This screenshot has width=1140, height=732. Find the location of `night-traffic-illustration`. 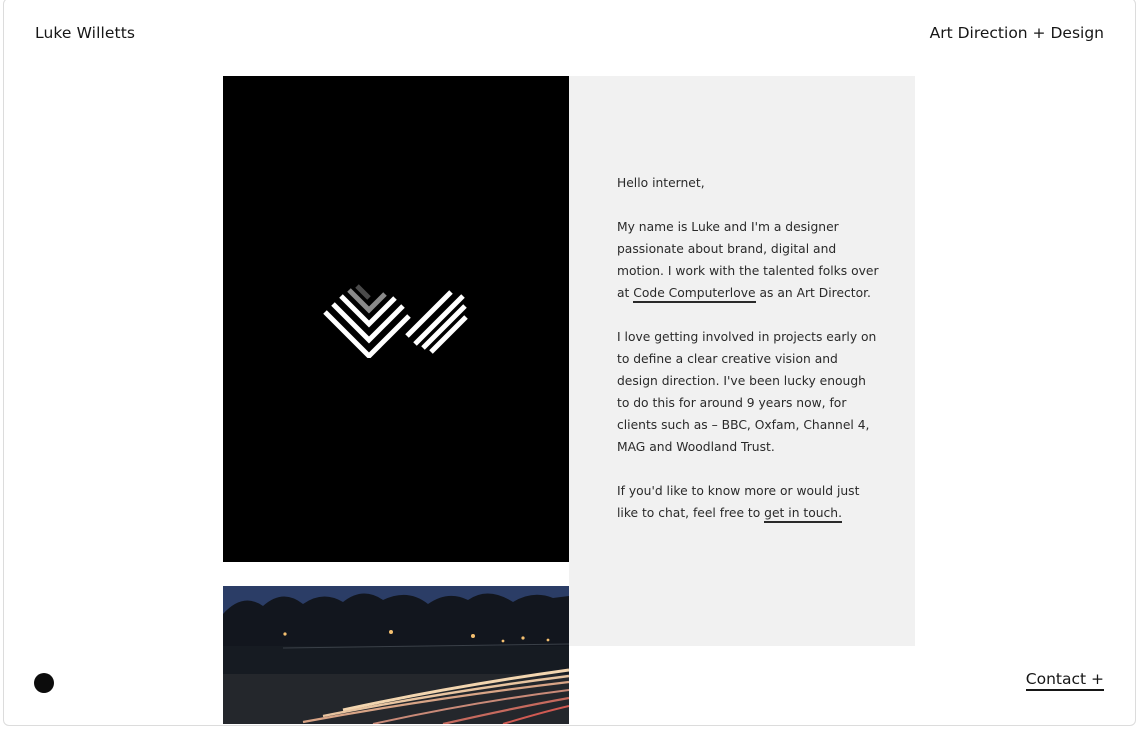

night-traffic-illustration is located at coordinates (396, 655).